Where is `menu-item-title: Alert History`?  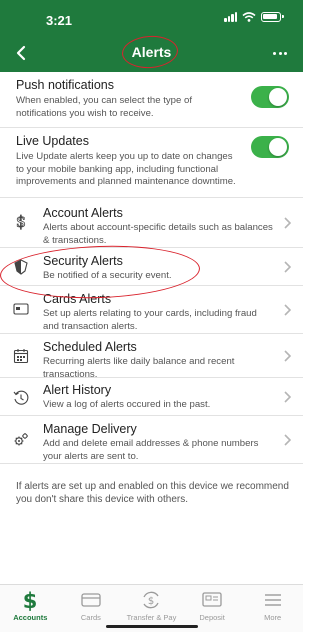
menu-item-title: Alert History is located at coordinates (77, 390).